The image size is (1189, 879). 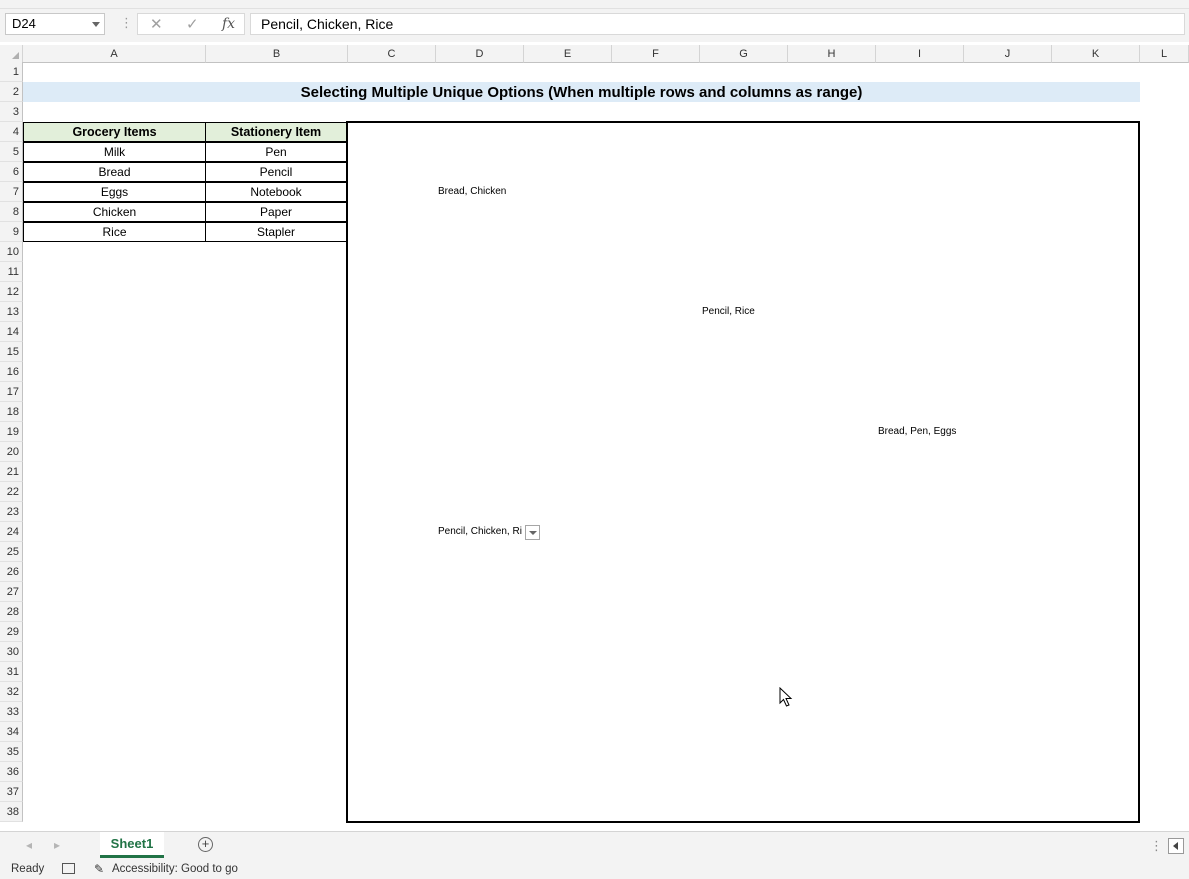 What do you see at coordinates (11, 112) in the screenshot?
I see `row-header: 3` at bounding box center [11, 112].